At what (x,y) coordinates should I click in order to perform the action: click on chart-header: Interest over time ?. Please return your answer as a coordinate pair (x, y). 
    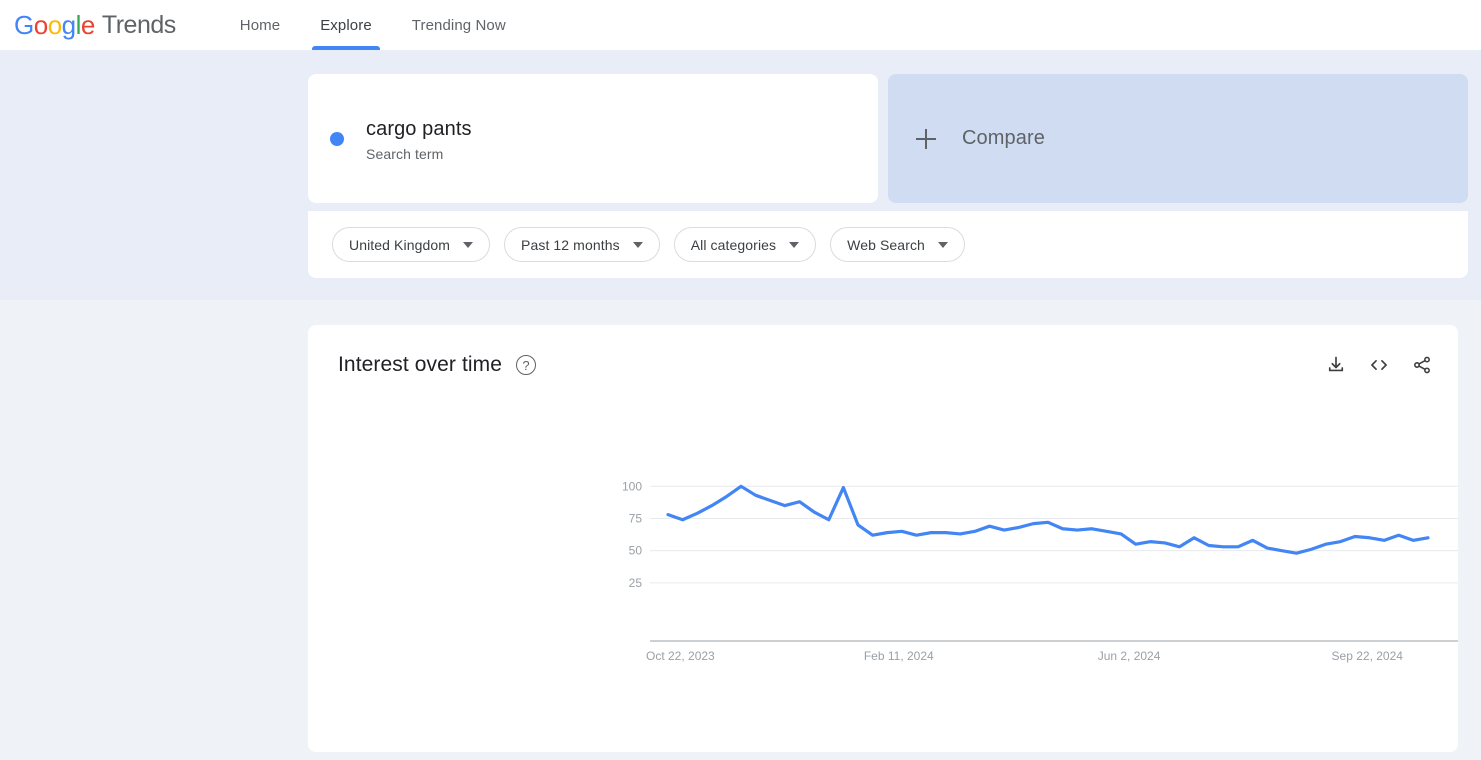
    Looking at the image, I should click on (883, 351).